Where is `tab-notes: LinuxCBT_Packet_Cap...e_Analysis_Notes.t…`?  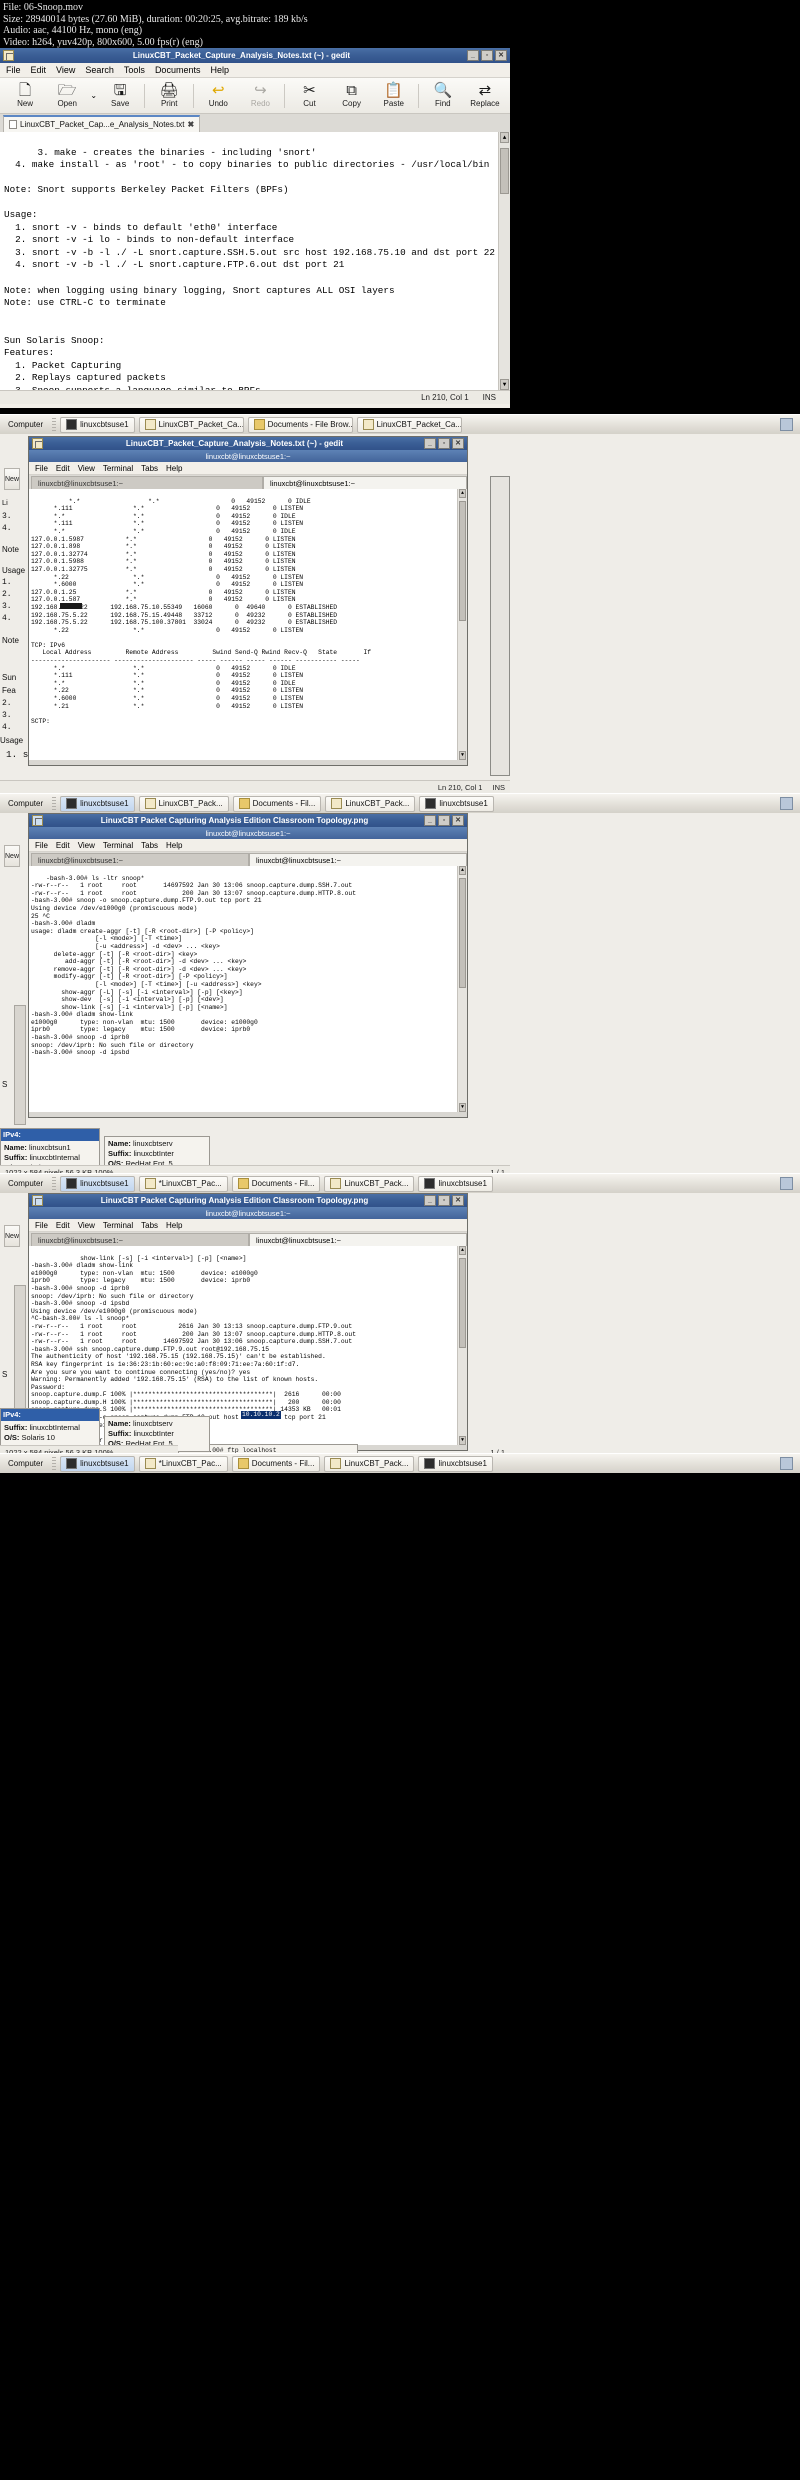 tab-notes: LinuxCBT_Packet_Cap...e_Analysis_Notes.t… is located at coordinates (102, 123).